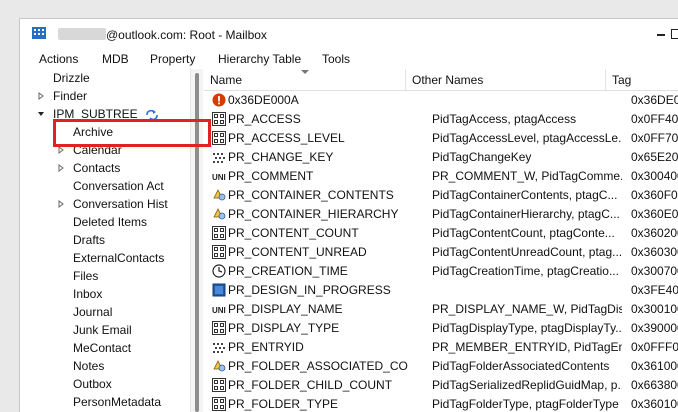 Image resolution: width=678 pixels, height=412 pixels. What do you see at coordinates (95, 114) in the screenshot?
I see `tree-item-label: IPM_SUBTREE` at bounding box center [95, 114].